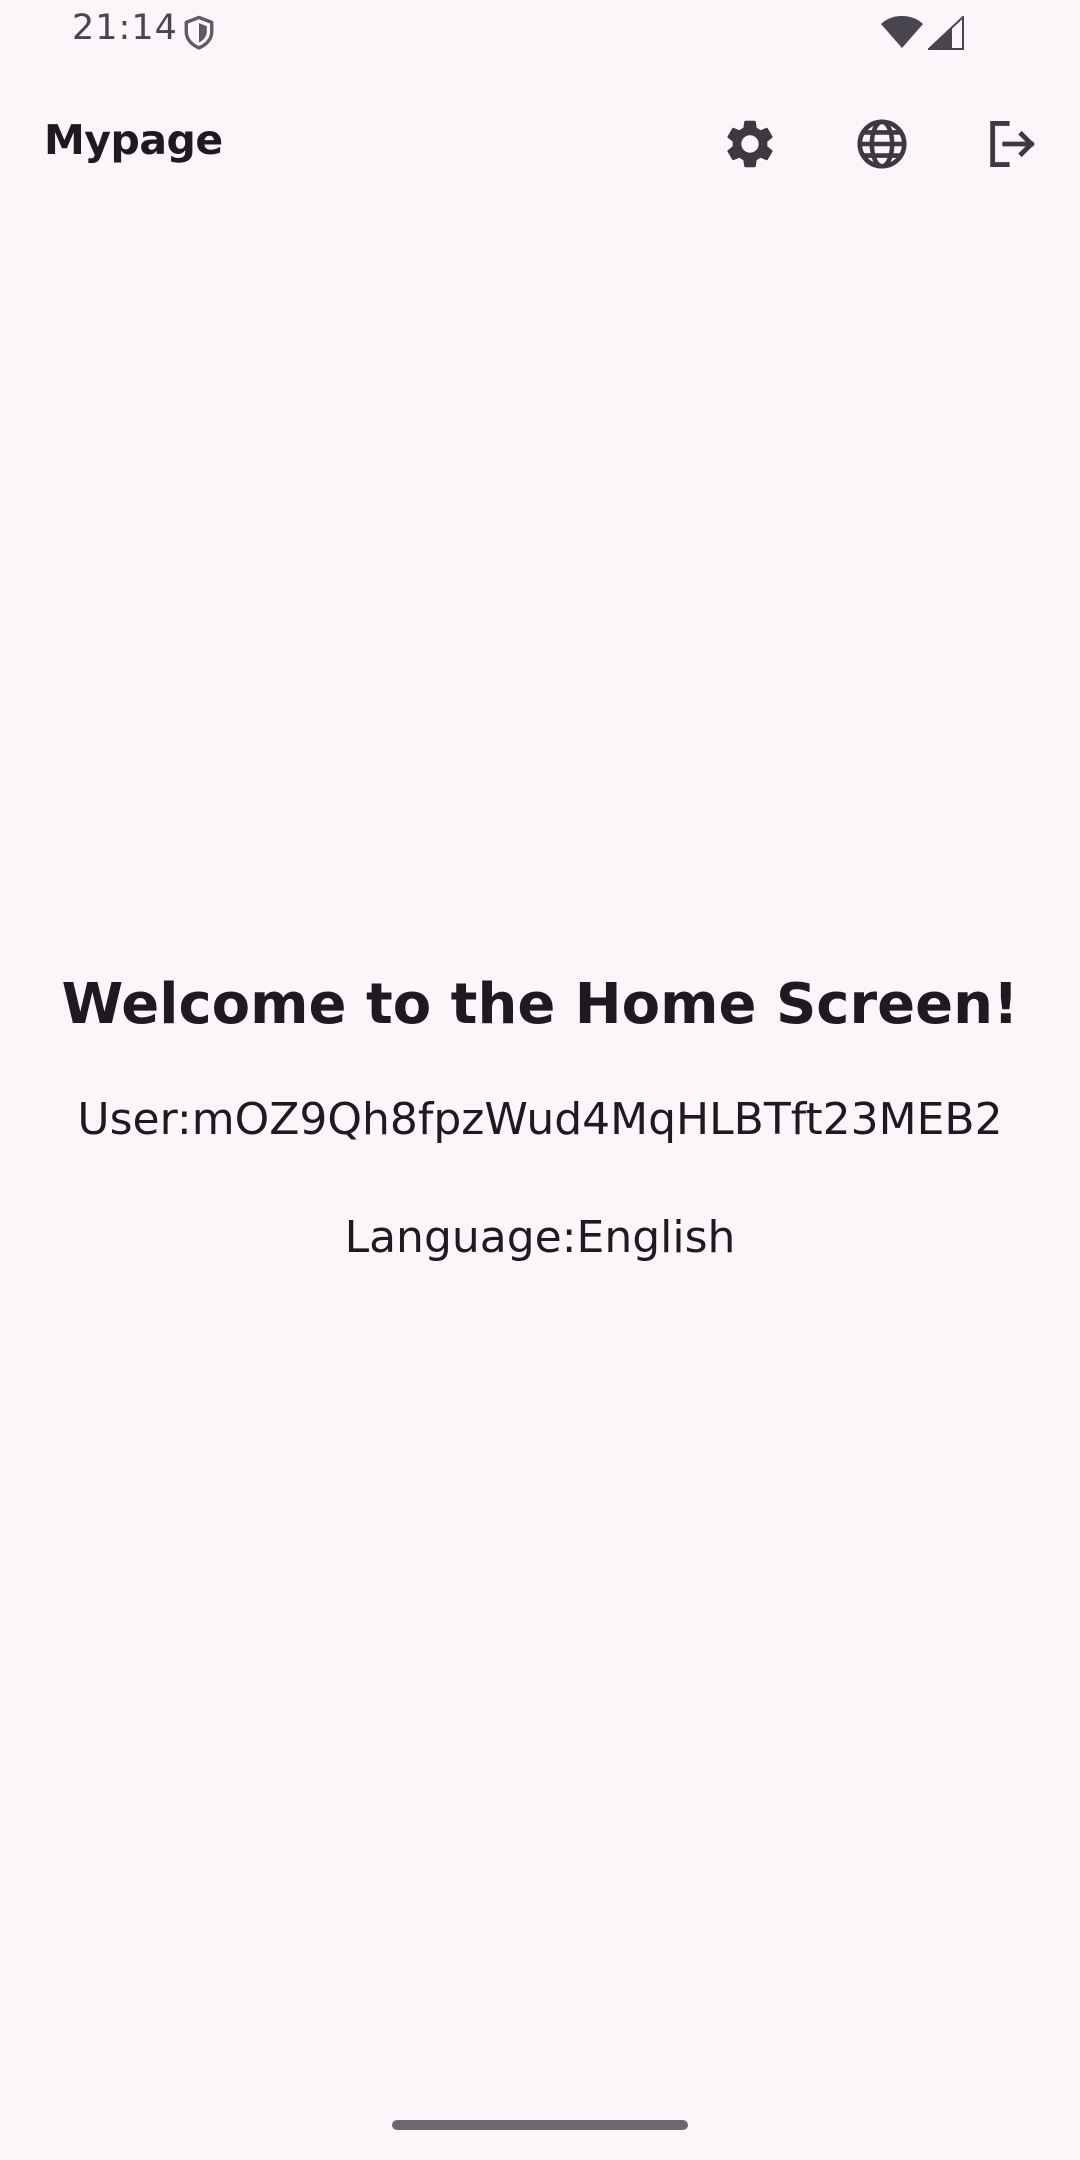  I want to click on logout-button, so click(1012, 144).